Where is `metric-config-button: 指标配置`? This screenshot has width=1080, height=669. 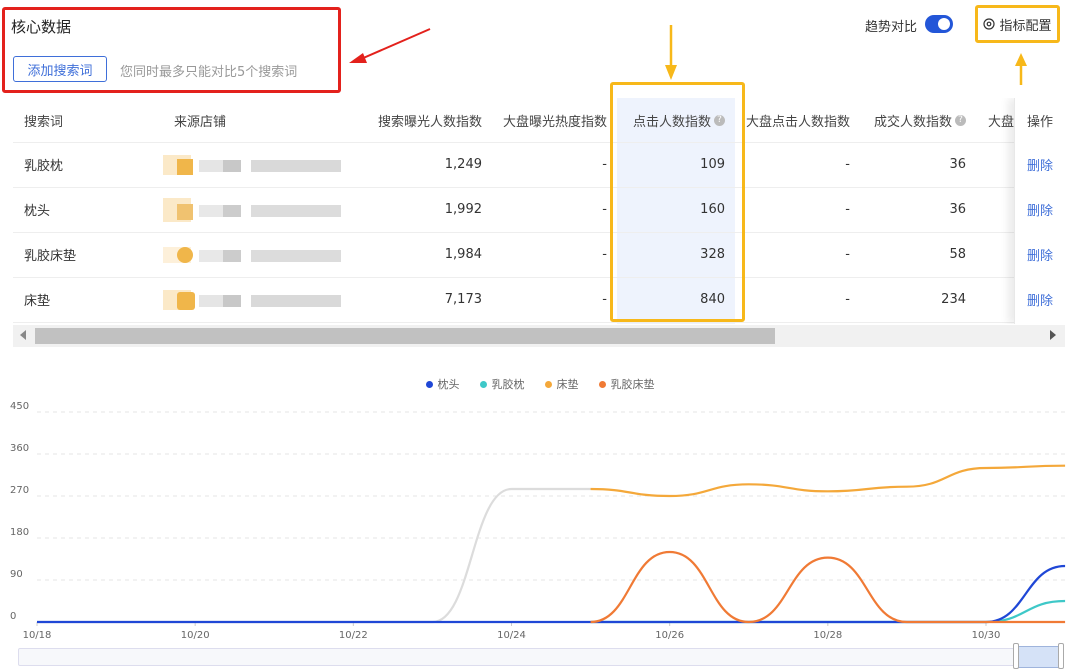
metric-config-button: 指标配置 is located at coordinates (1017, 24).